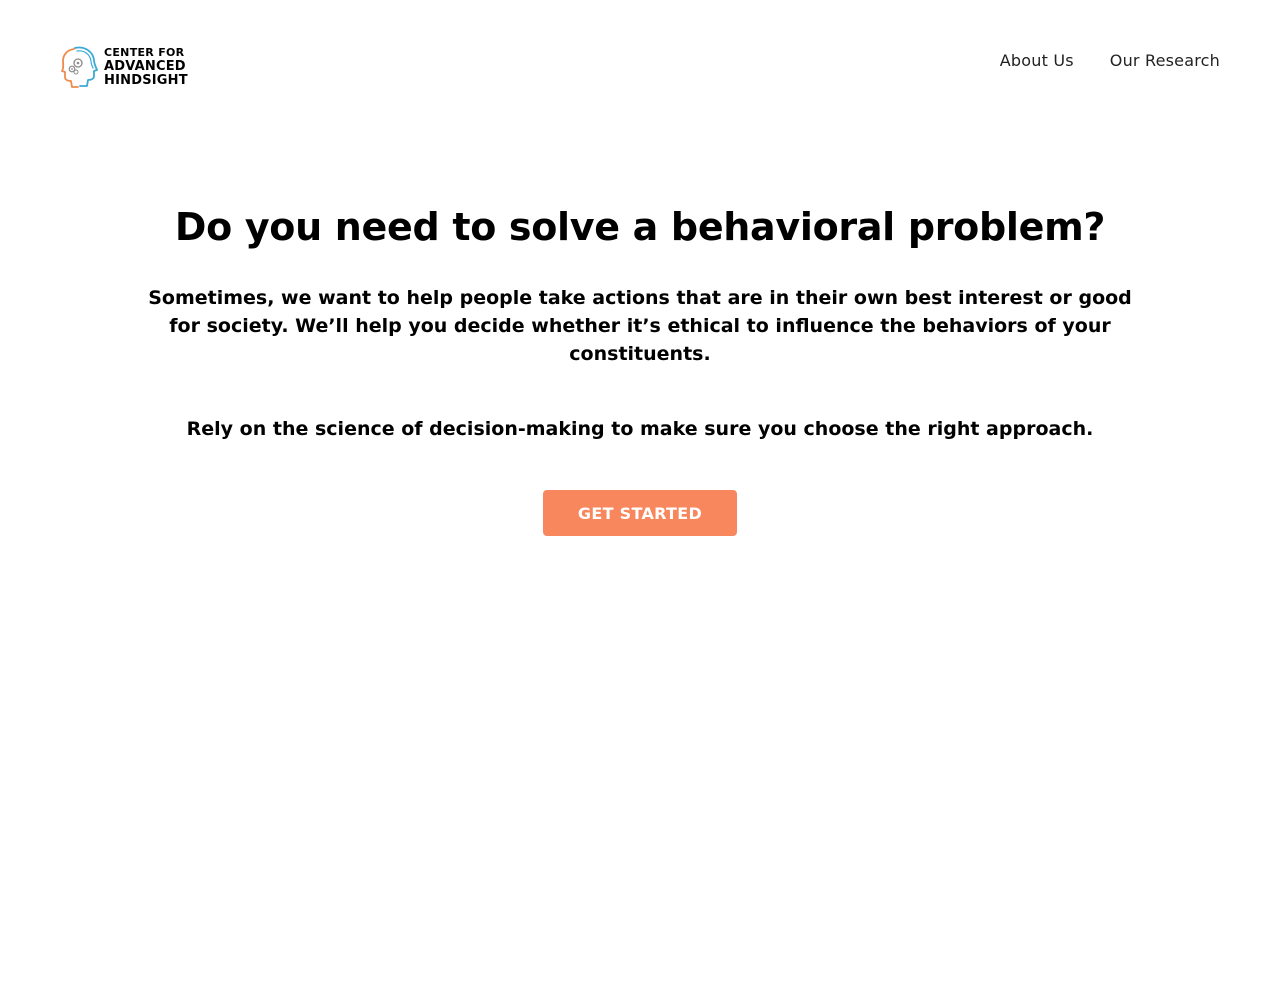 The width and height of the screenshot is (1280, 1000). I want to click on logo-text-line-2: ADVANCED, so click(145, 66).